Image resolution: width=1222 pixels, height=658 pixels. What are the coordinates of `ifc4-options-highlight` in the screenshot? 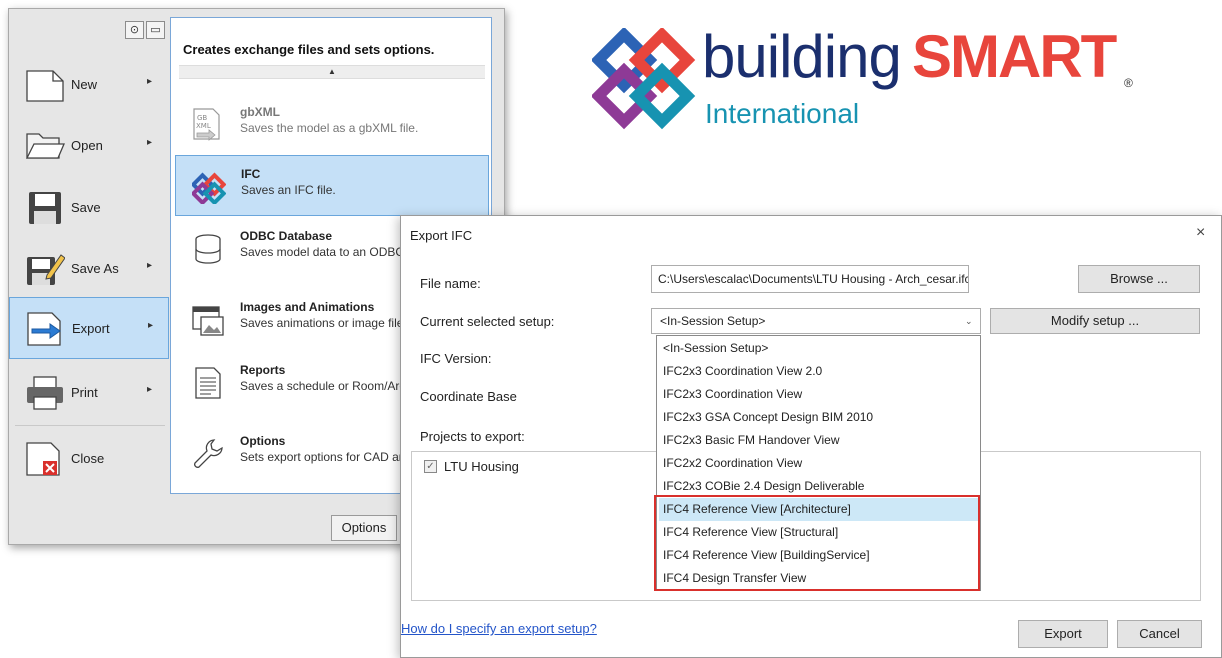 It's located at (817, 543).